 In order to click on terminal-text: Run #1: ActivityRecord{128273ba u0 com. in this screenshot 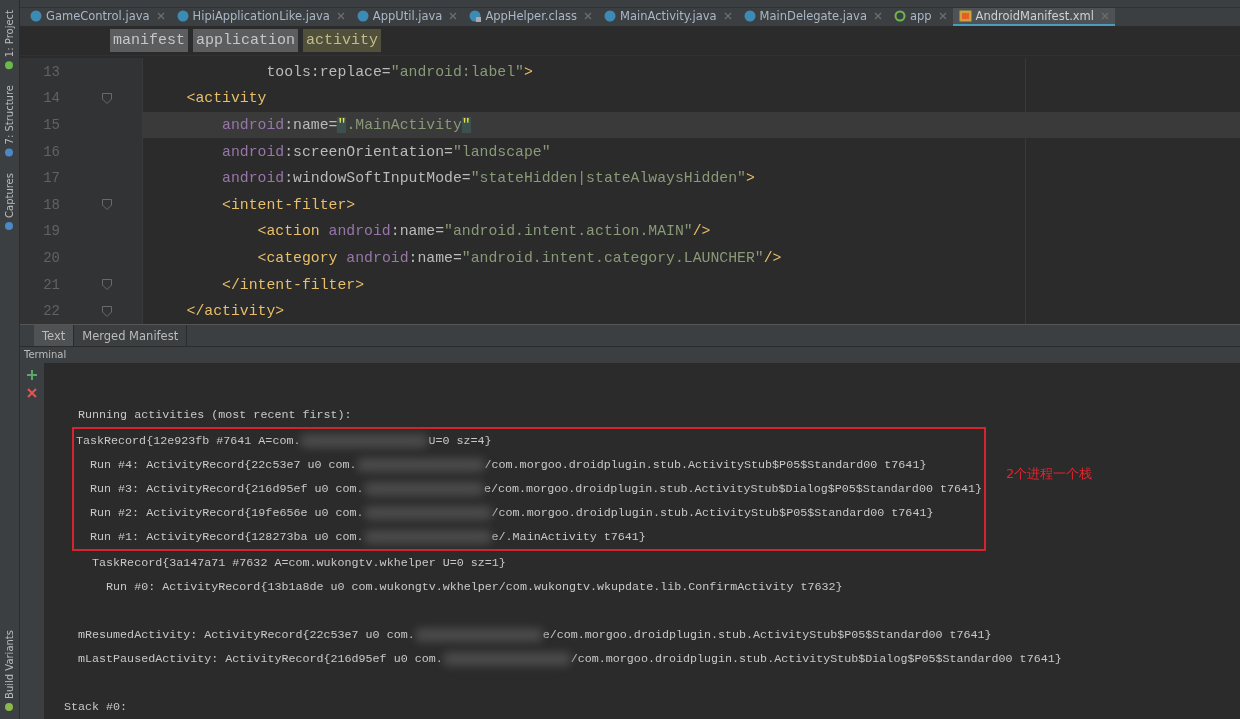, I will do `click(226, 537)`.